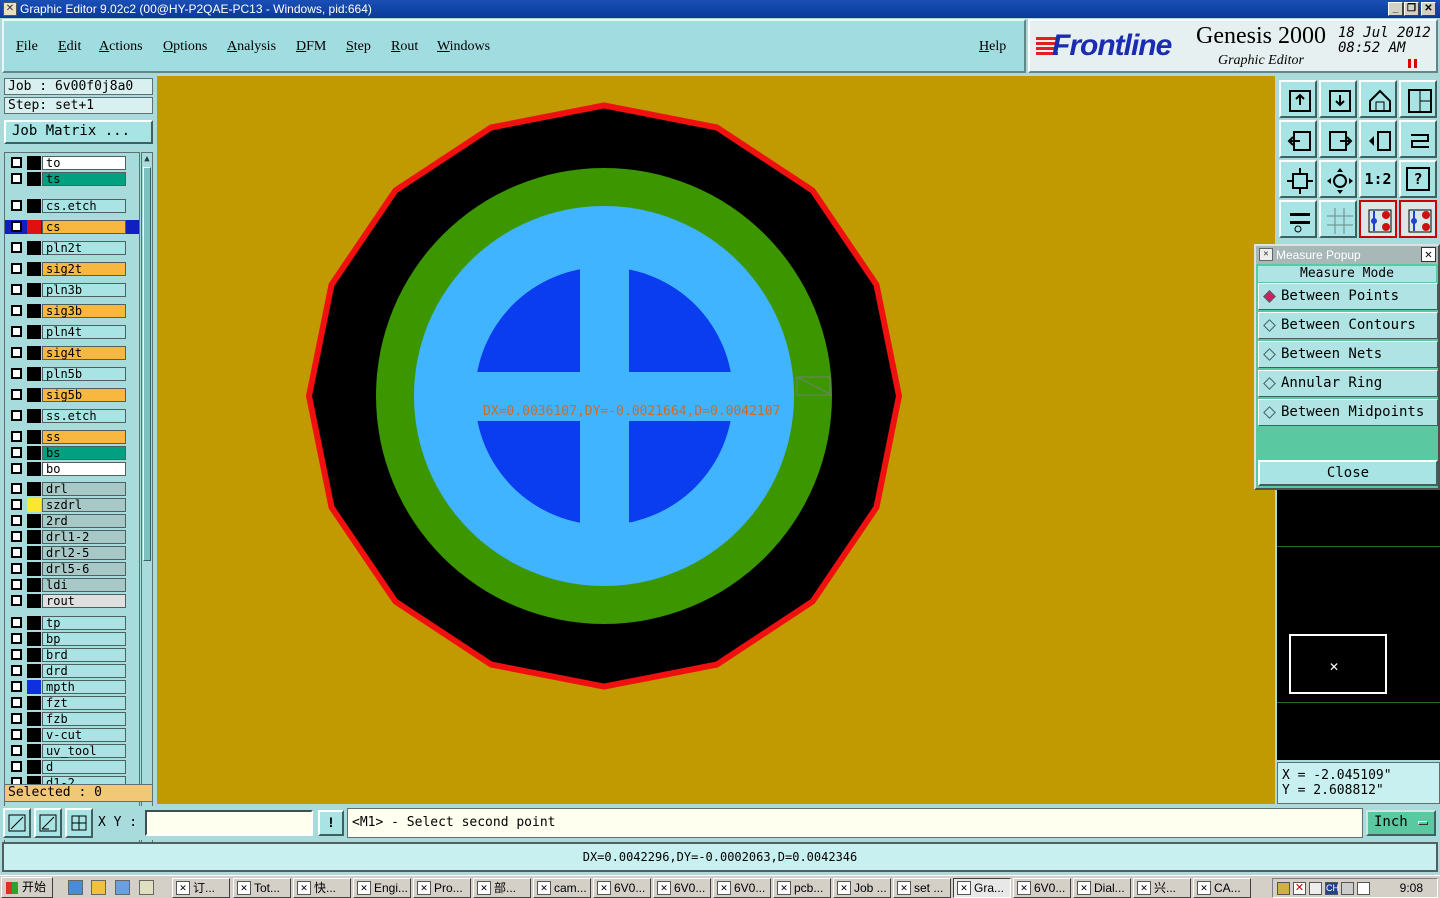 This screenshot has height=898, width=1440. What do you see at coordinates (1428, 254) in the screenshot?
I see `popup-close-icon: ✕` at bounding box center [1428, 254].